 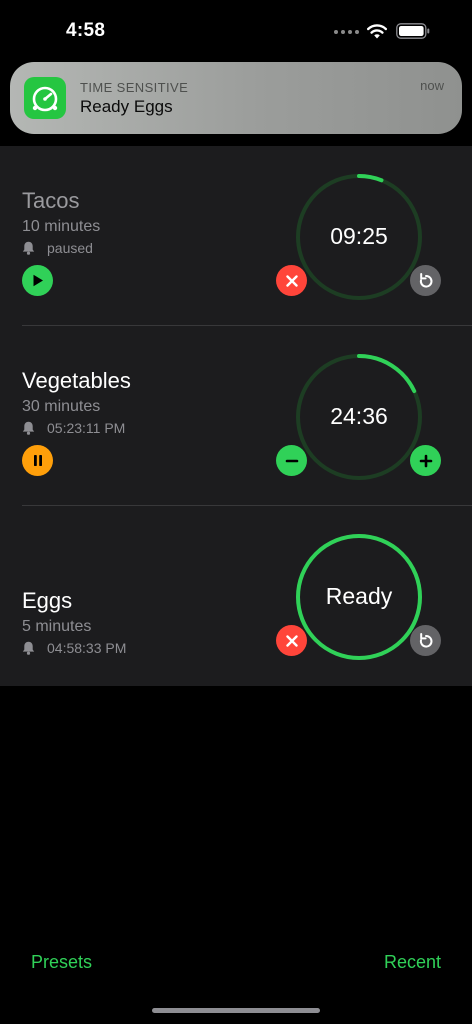 I want to click on status-time: 4:58, so click(x=86, y=30).